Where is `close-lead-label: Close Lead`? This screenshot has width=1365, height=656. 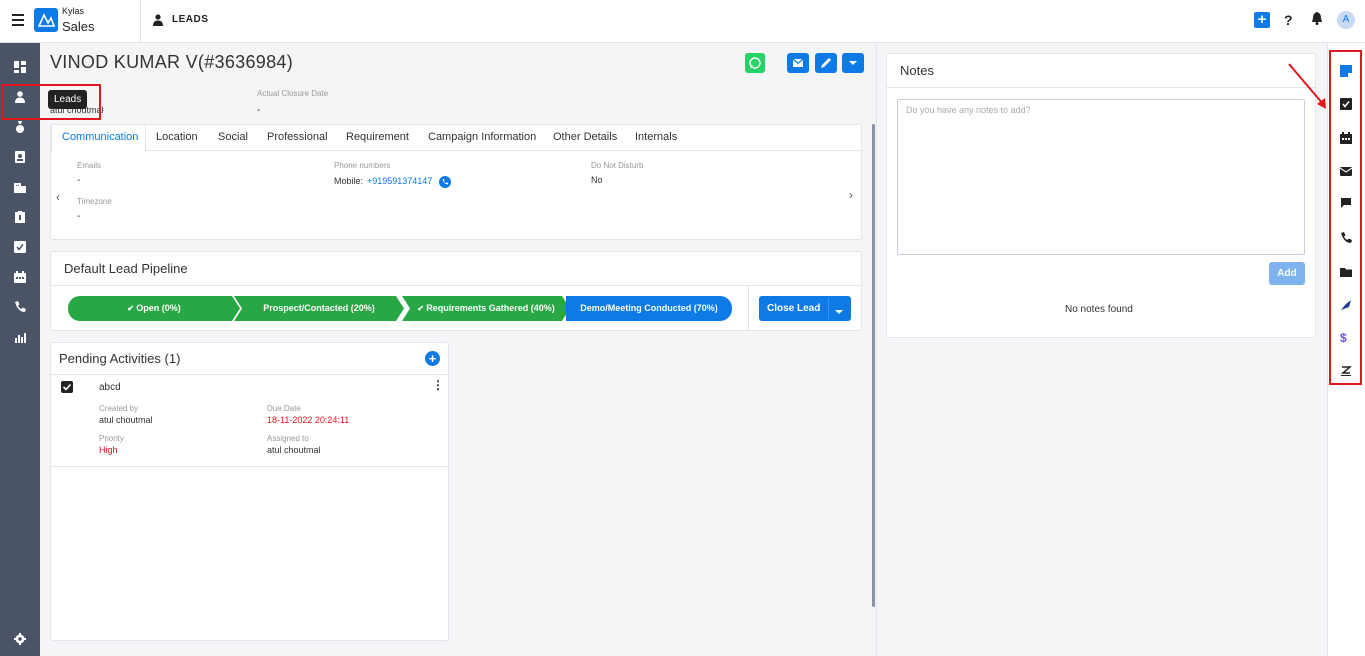 close-lead-label: Close Lead is located at coordinates (794, 308).